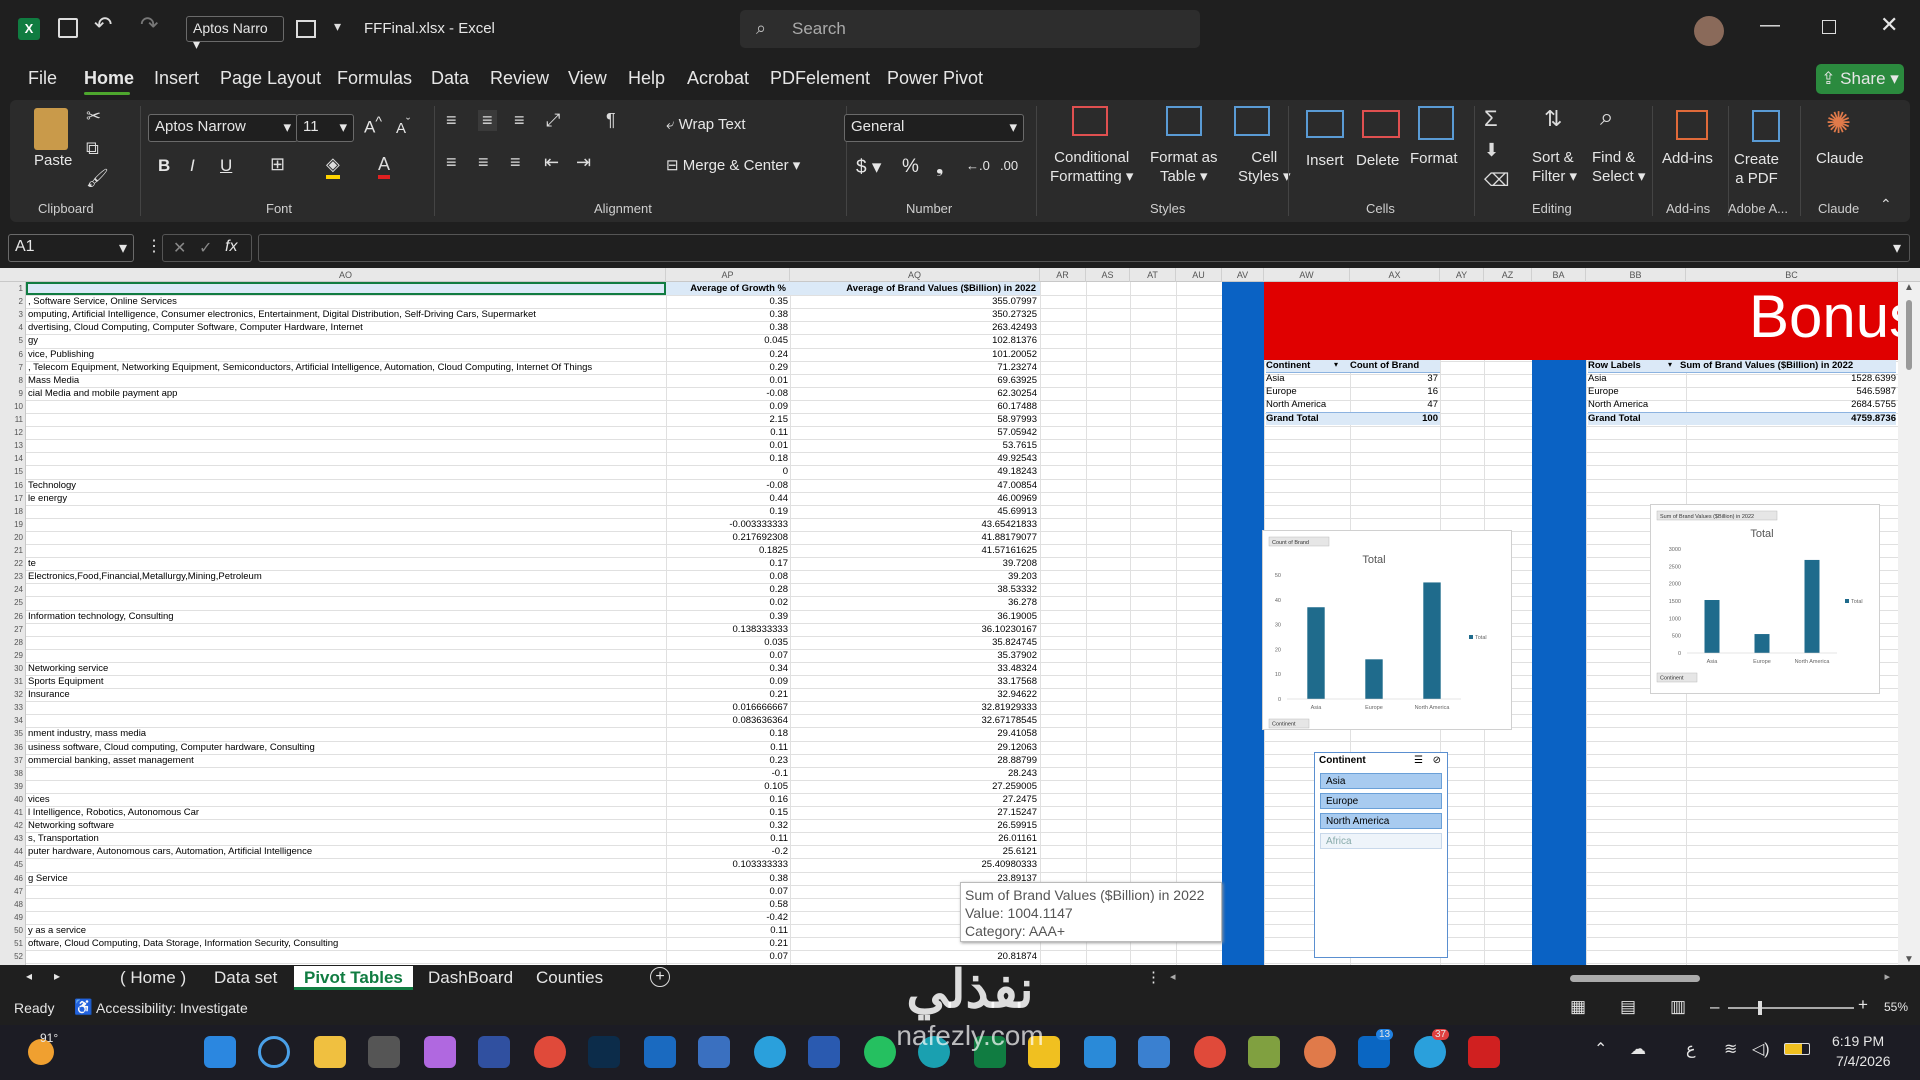 The width and height of the screenshot is (1920, 1080). What do you see at coordinates (1044, 1052) in the screenshot?
I see `powerbi-icon` at bounding box center [1044, 1052].